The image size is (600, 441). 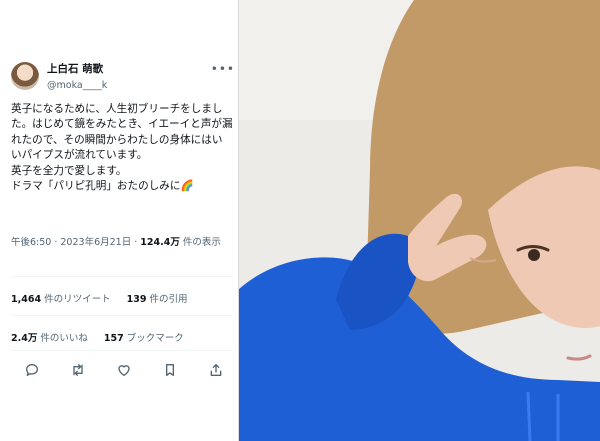 I want to click on tweet-timestamp: 午後6:50 · 2023年6月21日 ·, so click(x=75, y=242).